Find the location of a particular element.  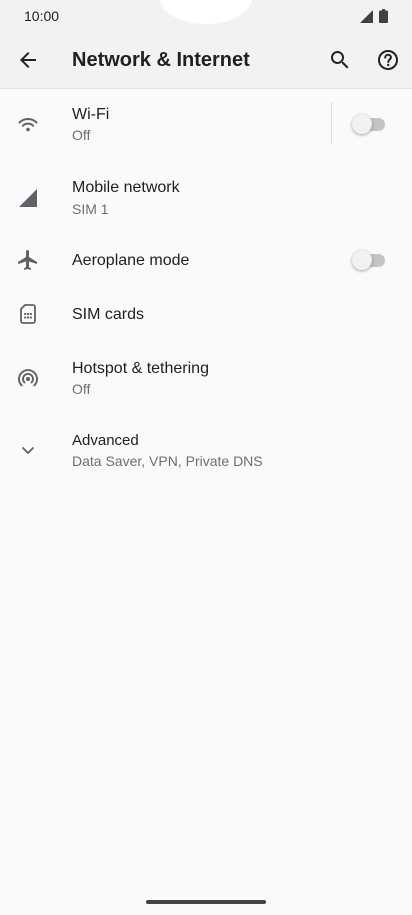

battery-icon is located at coordinates (383, 16).